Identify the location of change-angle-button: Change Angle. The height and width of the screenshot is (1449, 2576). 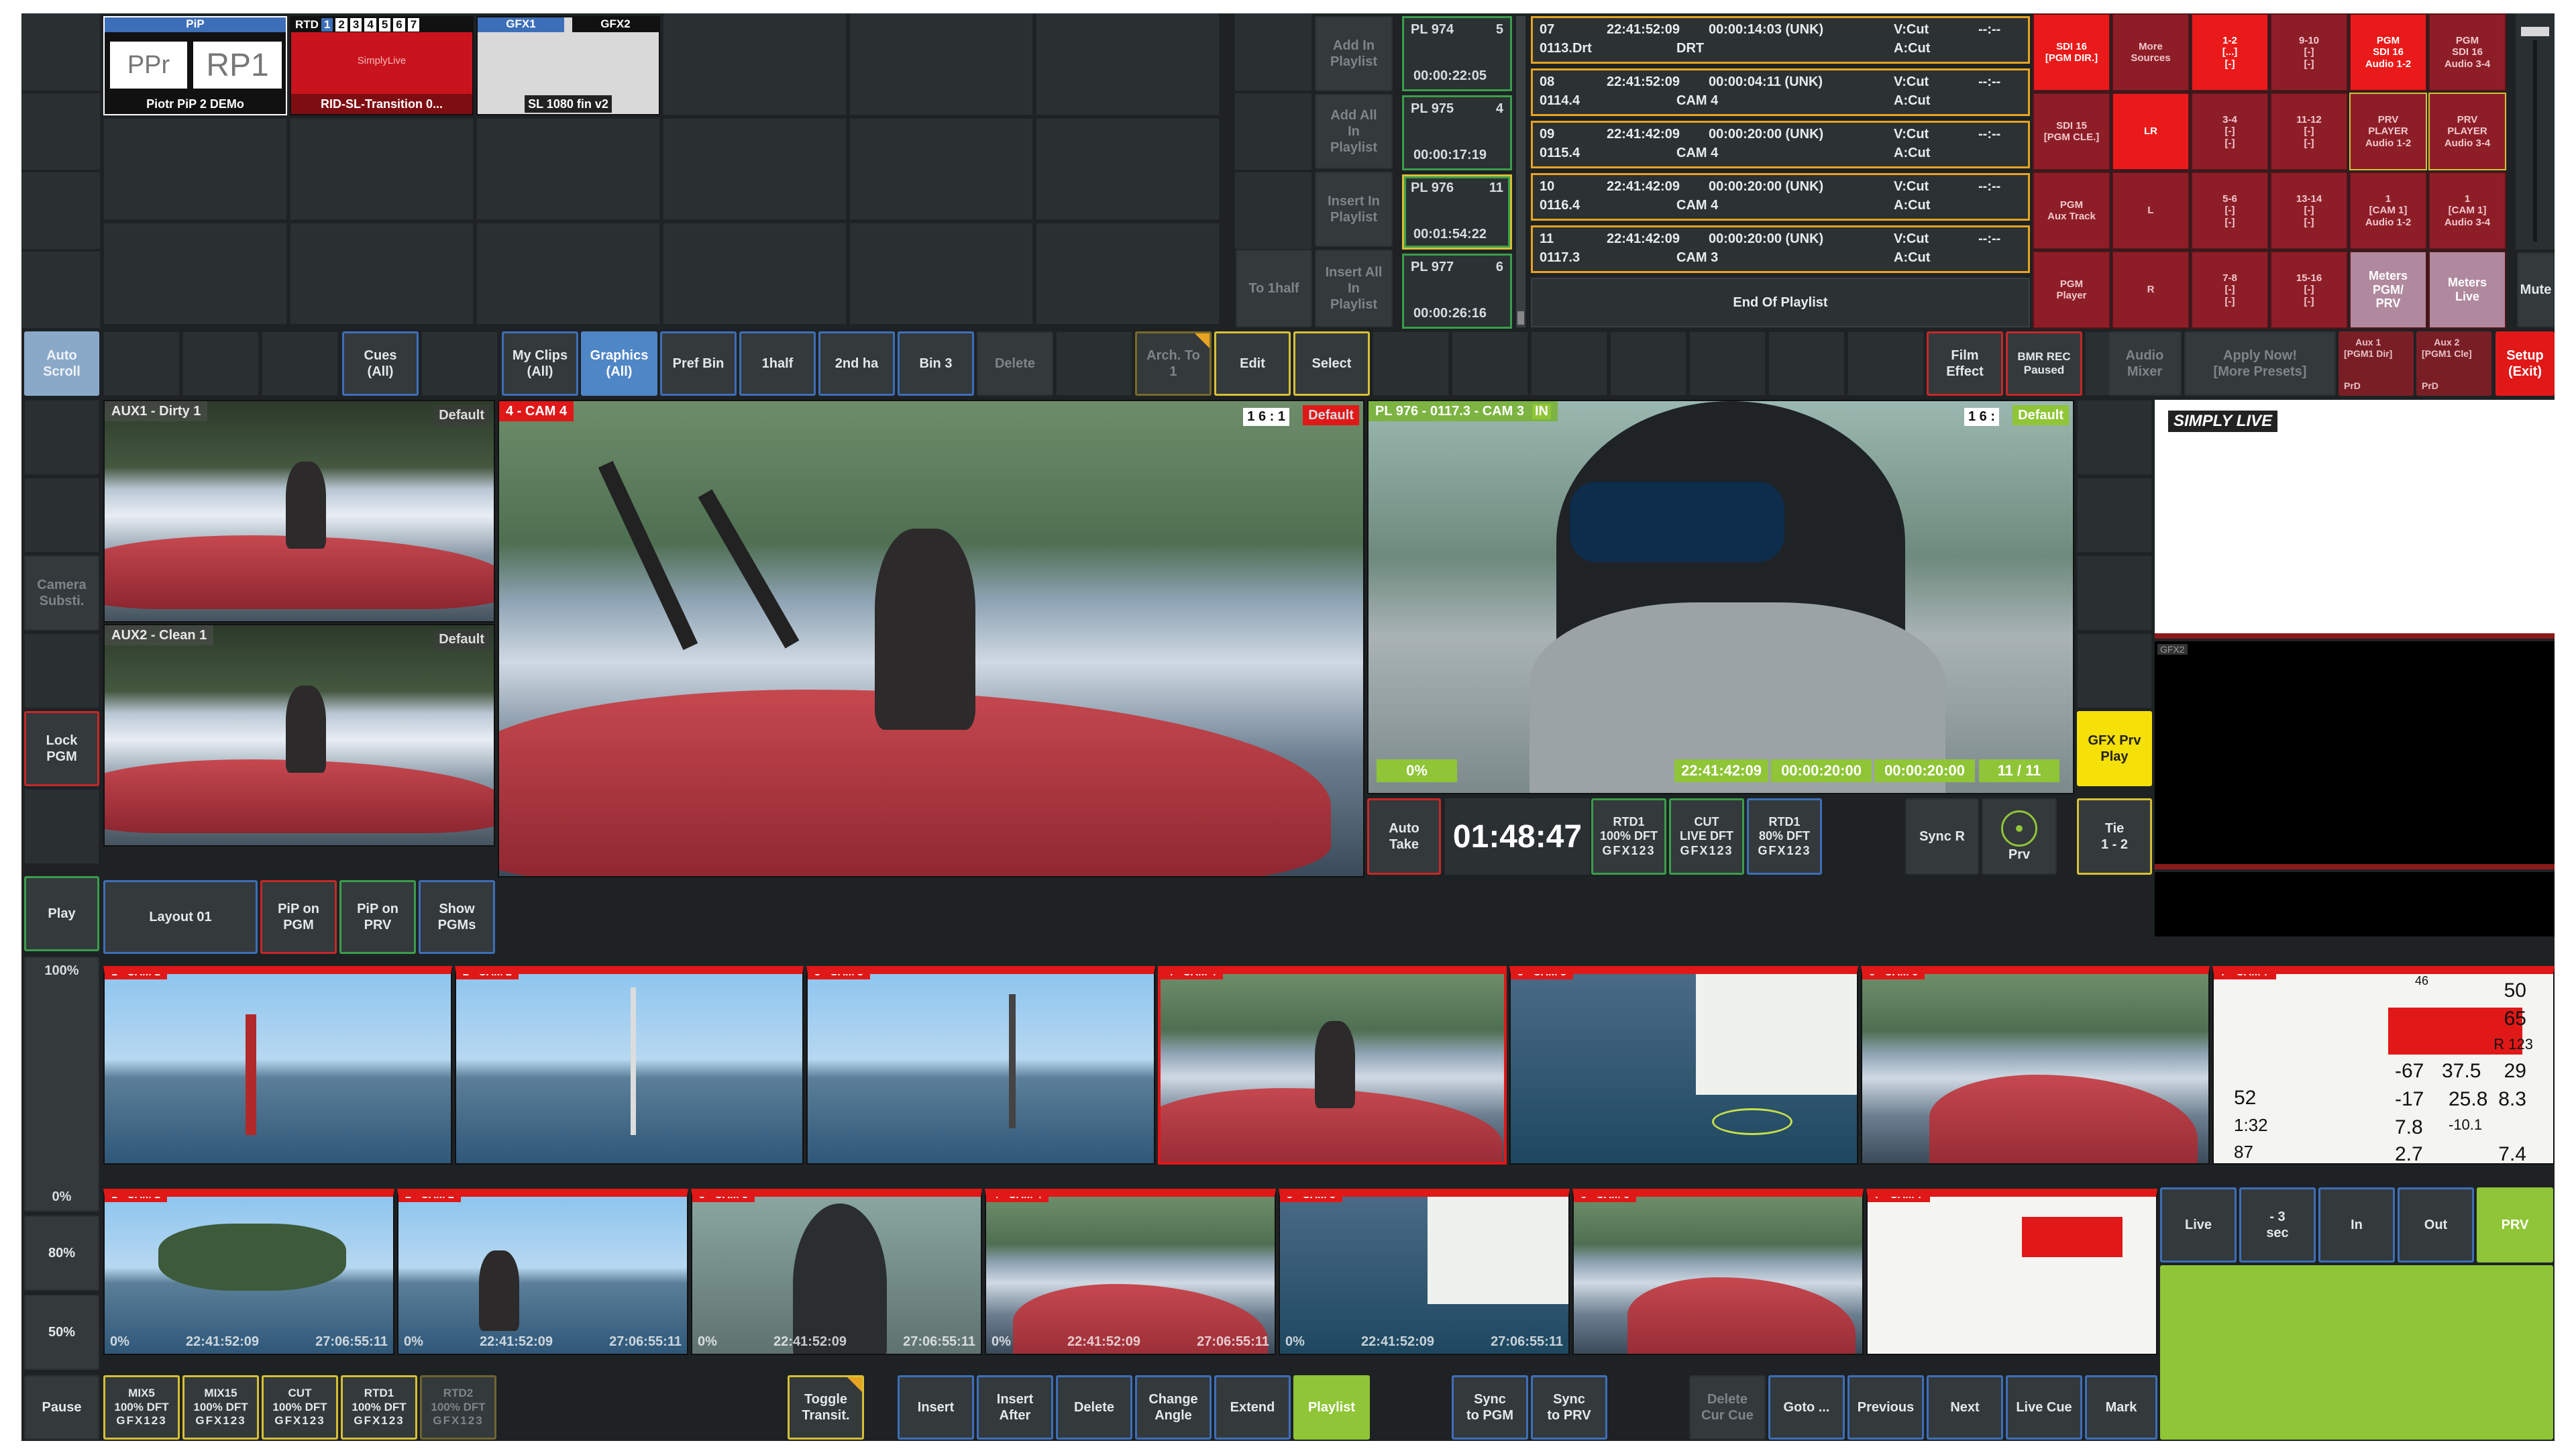
(1173, 1407).